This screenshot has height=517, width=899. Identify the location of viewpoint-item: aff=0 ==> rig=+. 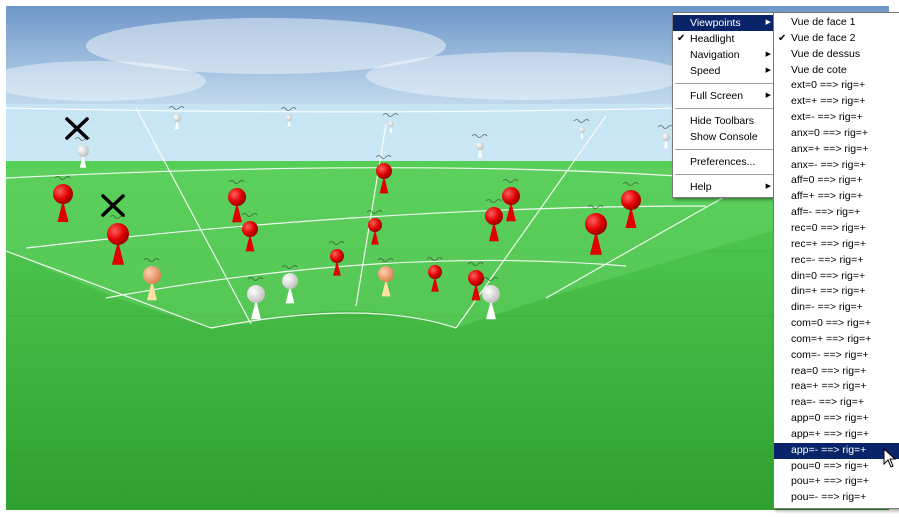
(836, 181).